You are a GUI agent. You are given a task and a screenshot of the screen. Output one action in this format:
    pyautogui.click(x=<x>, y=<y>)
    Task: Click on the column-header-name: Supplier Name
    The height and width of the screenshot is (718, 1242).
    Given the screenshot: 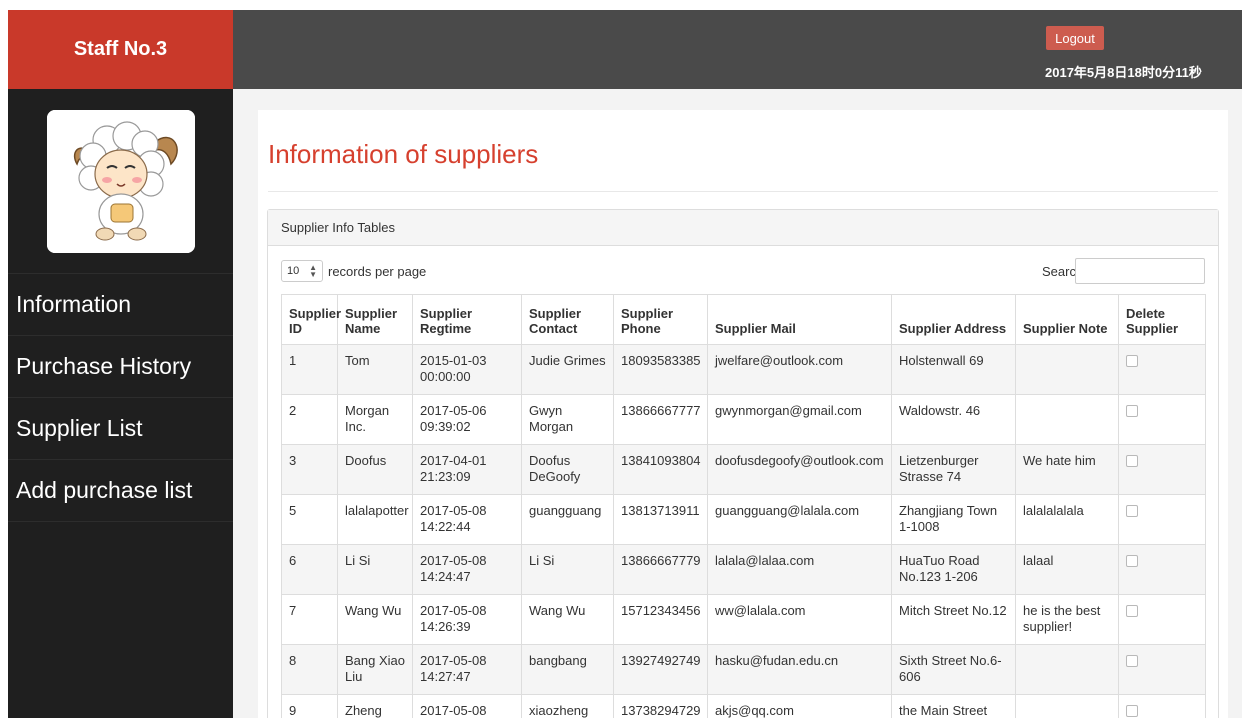 What is the action you would take?
    pyautogui.click(x=375, y=319)
    